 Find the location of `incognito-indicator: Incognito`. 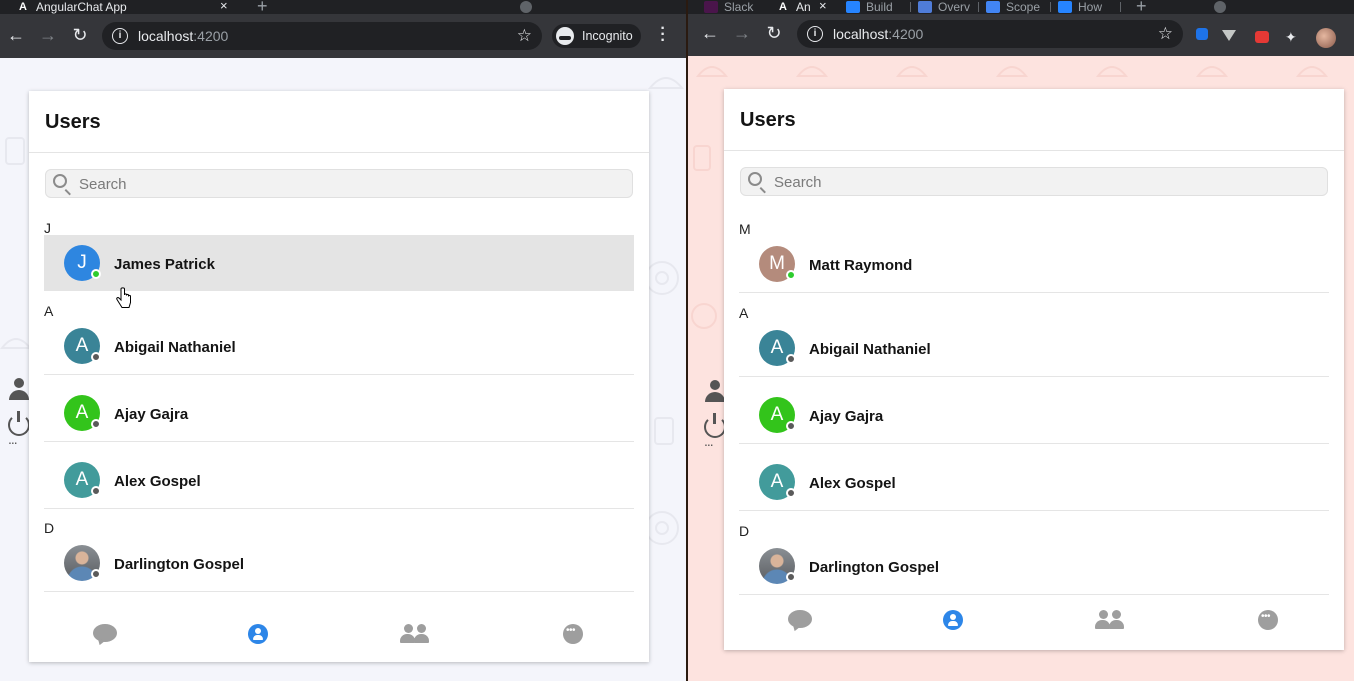

incognito-indicator: Incognito is located at coordinates (596, 36).